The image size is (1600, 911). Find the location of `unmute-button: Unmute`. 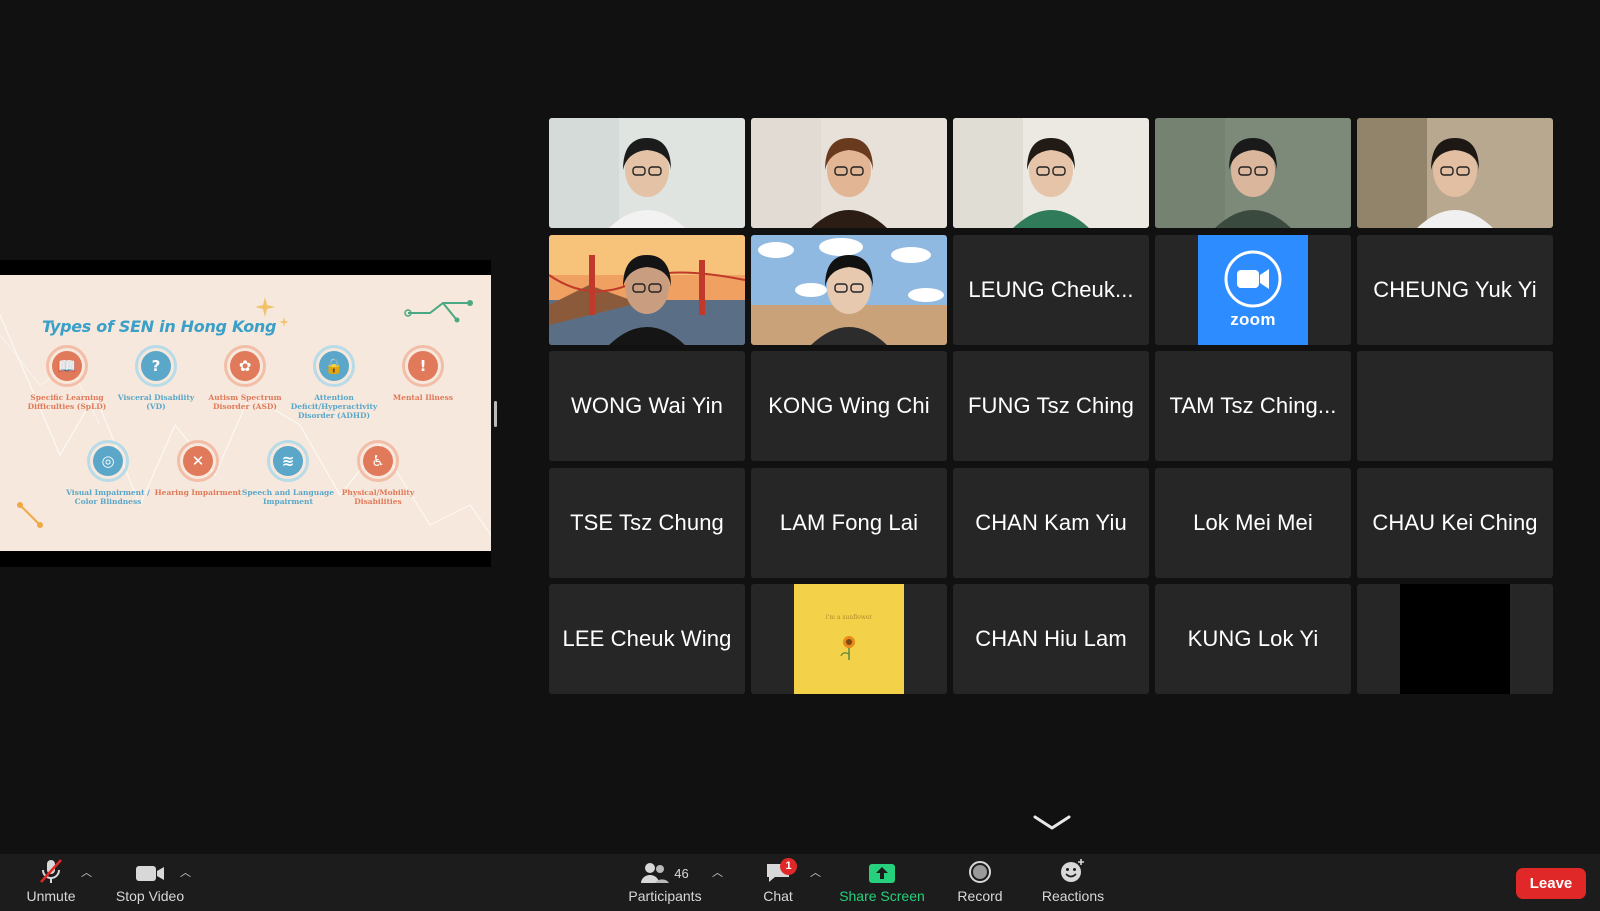

unmute-button: Unmute is located at coordinates (51, 882).